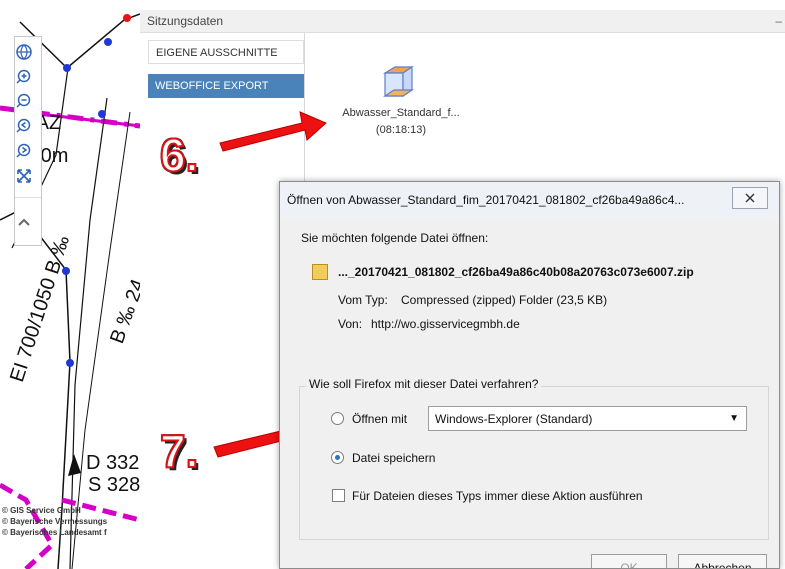 This screenshot has width=785, height=569. I want to click on open-with-label: Öffnen mit, so click(379, 419).